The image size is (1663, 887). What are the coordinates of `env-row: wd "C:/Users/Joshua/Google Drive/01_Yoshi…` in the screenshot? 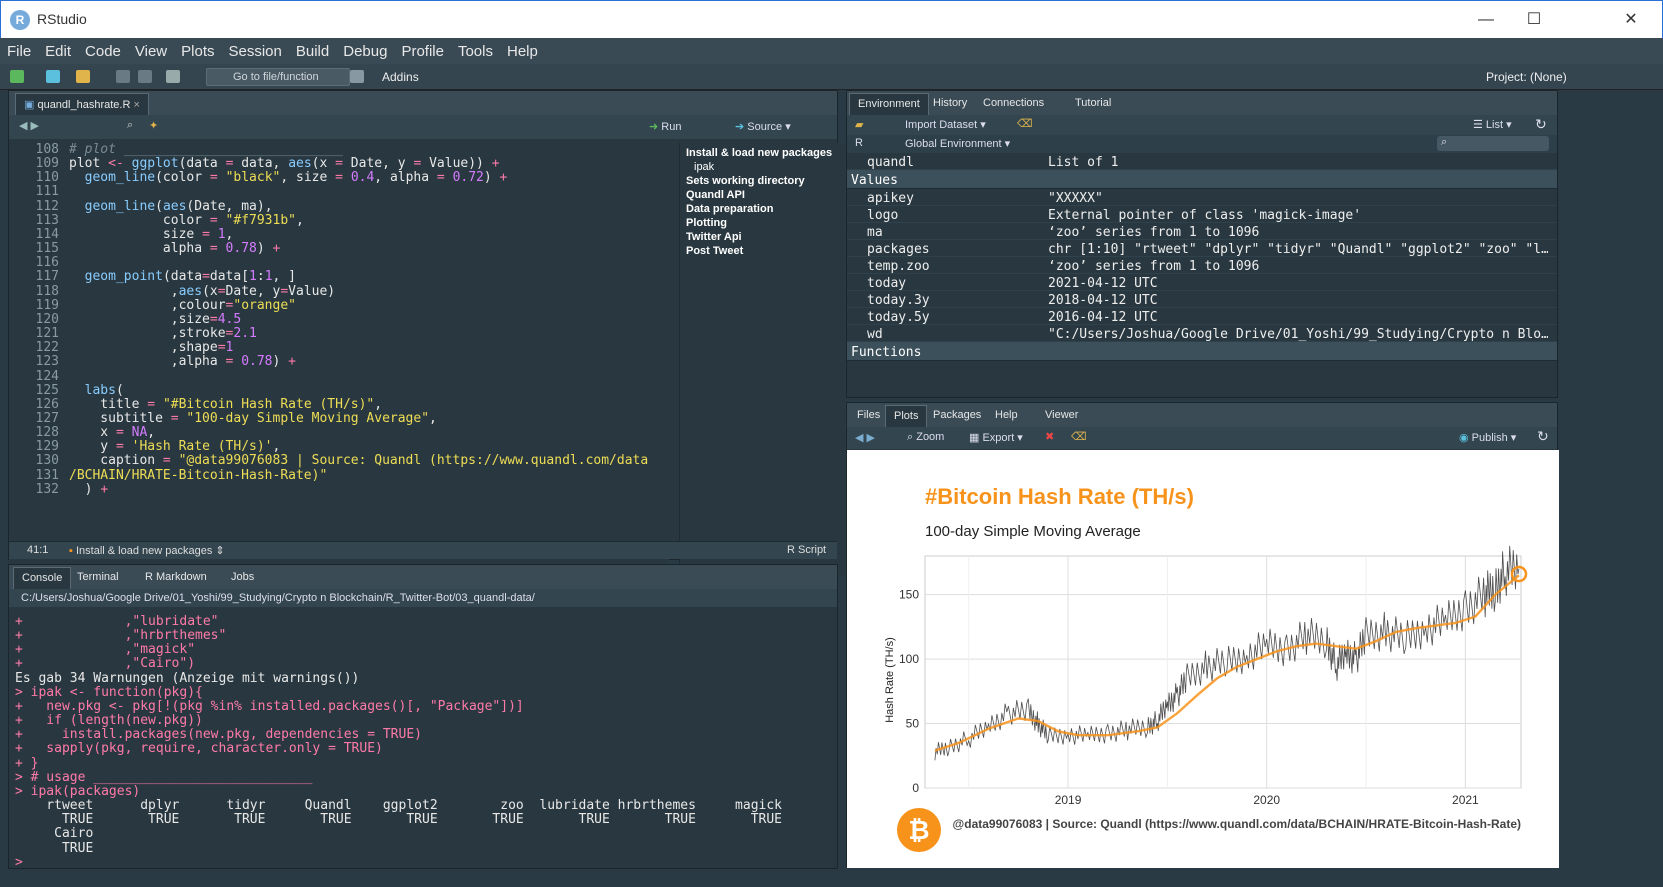 It's located at (1202, 333).